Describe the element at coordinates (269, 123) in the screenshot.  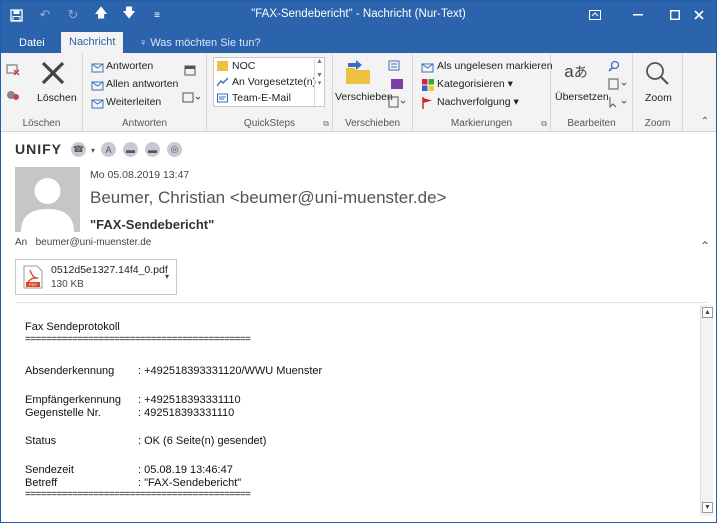
I see `group-label-quicksteps: QuickSteps` at that location.